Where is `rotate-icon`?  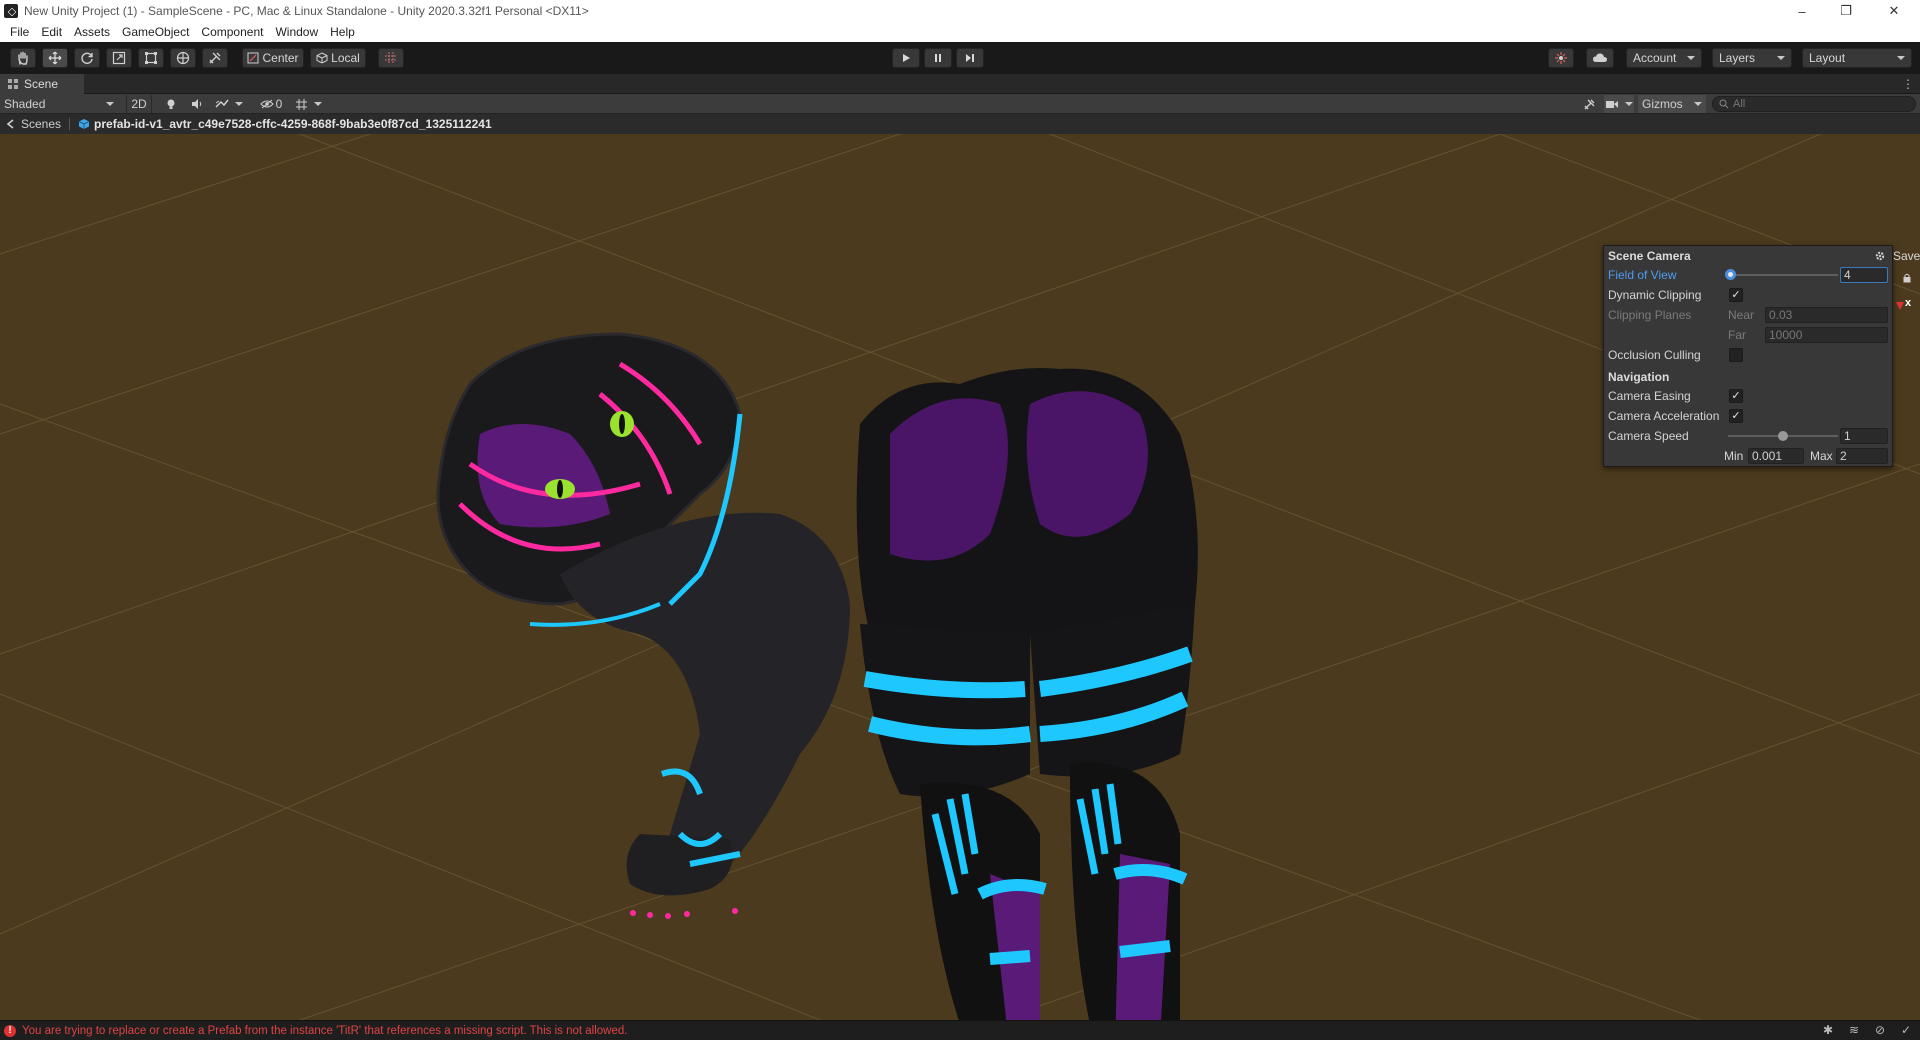 rotate-icon is located at coordinates (87, 58).